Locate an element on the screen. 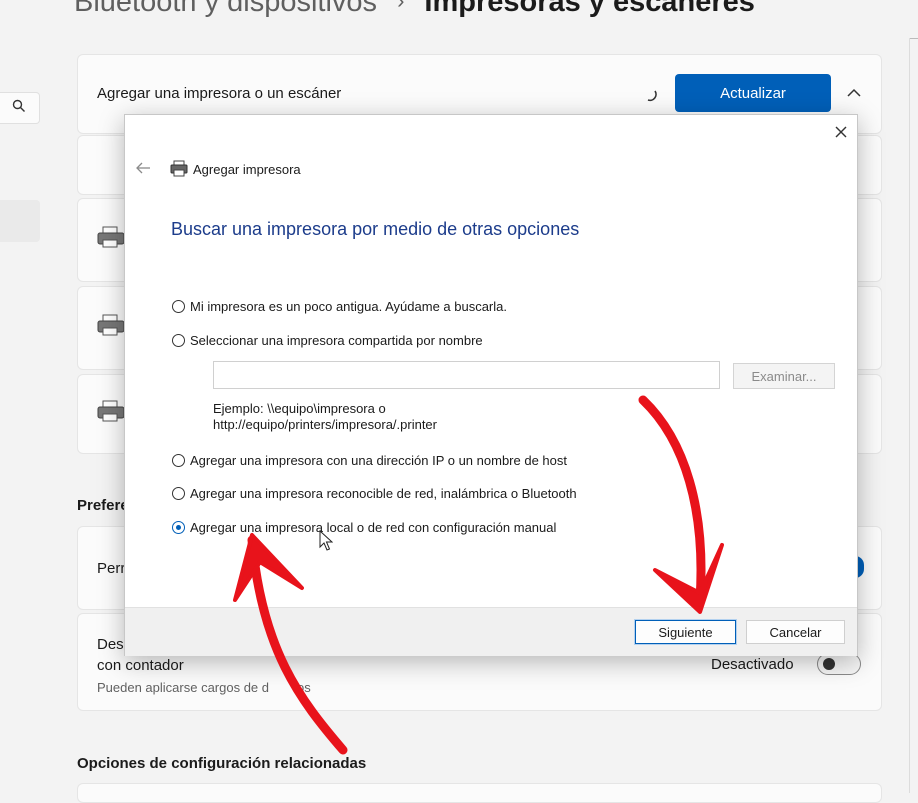  divider is located at coordinates (909, 415).